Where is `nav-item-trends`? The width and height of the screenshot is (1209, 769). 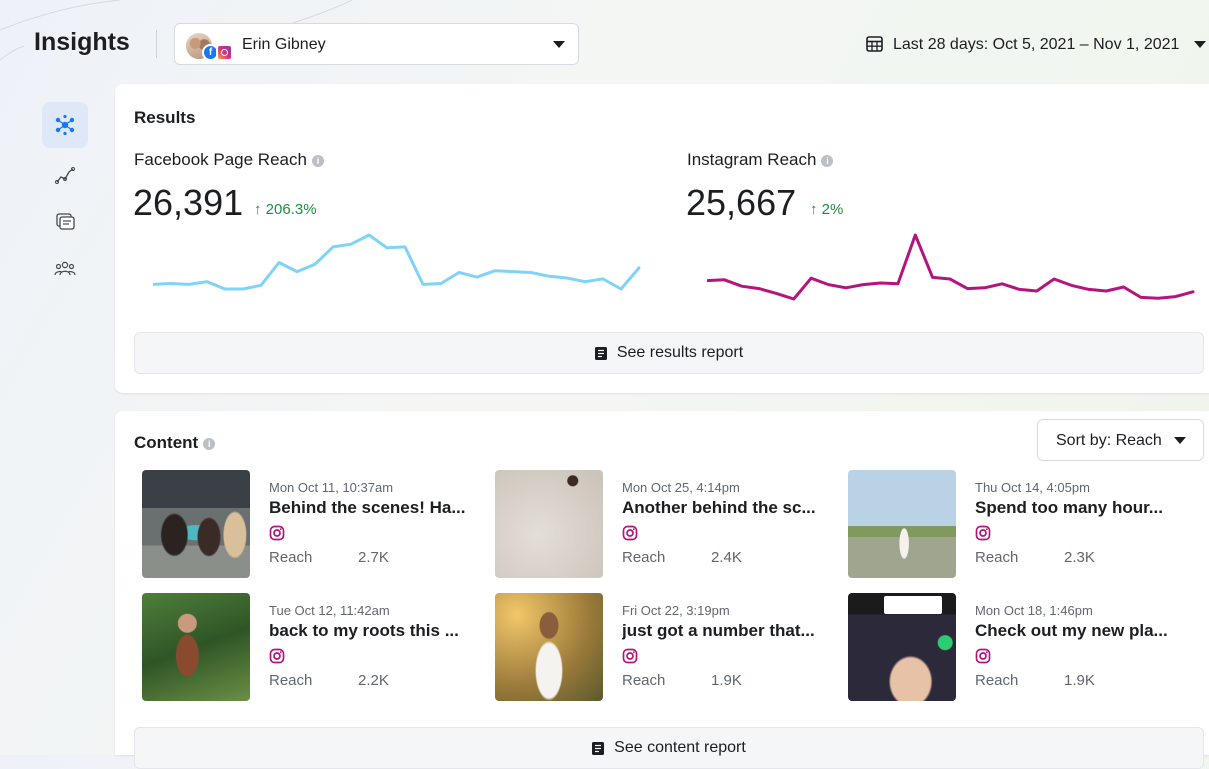 nav-item-trends is located at coordinates (65, 175).